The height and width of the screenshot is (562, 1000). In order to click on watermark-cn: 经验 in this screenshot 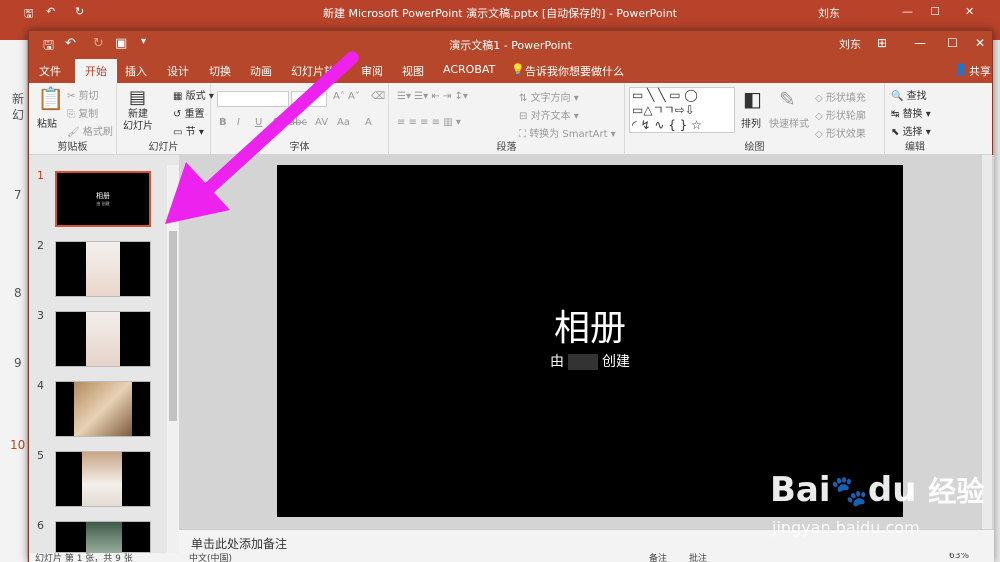, I will do `click(956, 491)`.